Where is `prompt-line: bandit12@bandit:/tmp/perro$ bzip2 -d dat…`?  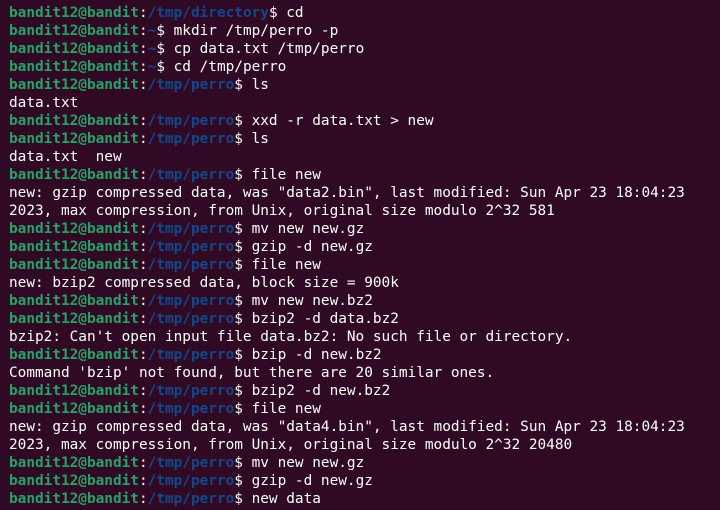
prompt-line: bandit12@bandit:/tmp/perro$ bzip2 -d dat… is located at coordinates (364, 319).